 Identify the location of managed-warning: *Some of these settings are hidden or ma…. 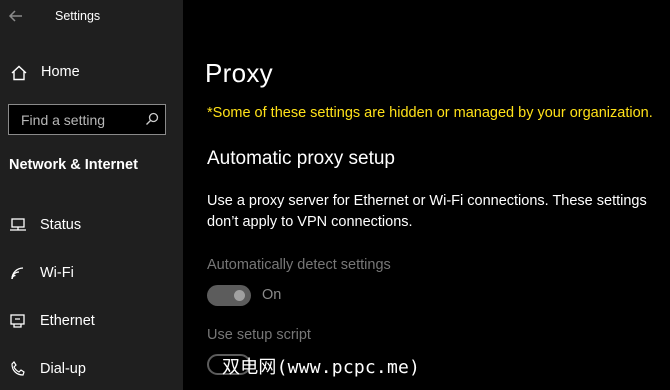
(430, 113).